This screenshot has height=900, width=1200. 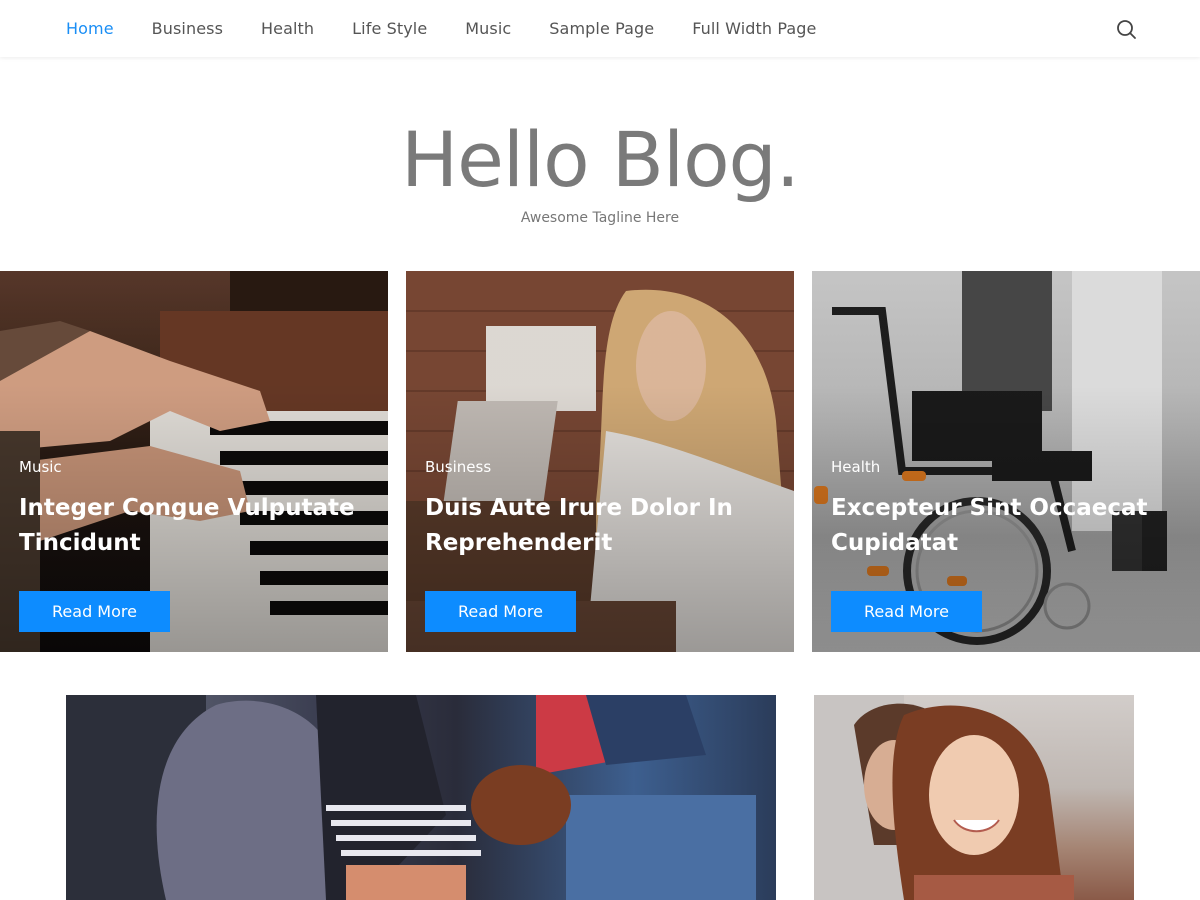 I want to click on post-card-large, so click(x=421, y=797).